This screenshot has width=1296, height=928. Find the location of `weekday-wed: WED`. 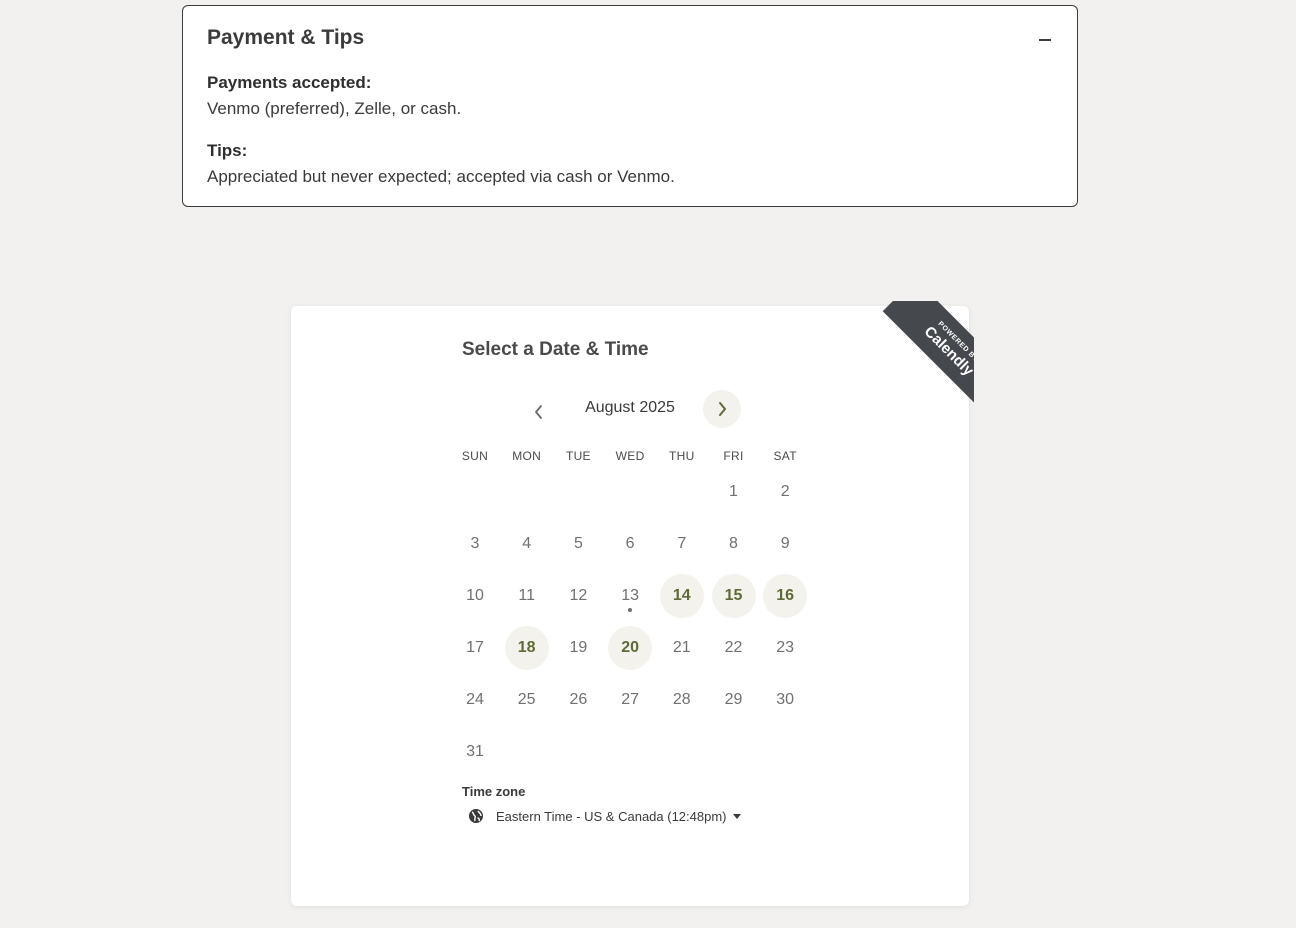

weekday-wed: WED is located at coordinates (630, 456).